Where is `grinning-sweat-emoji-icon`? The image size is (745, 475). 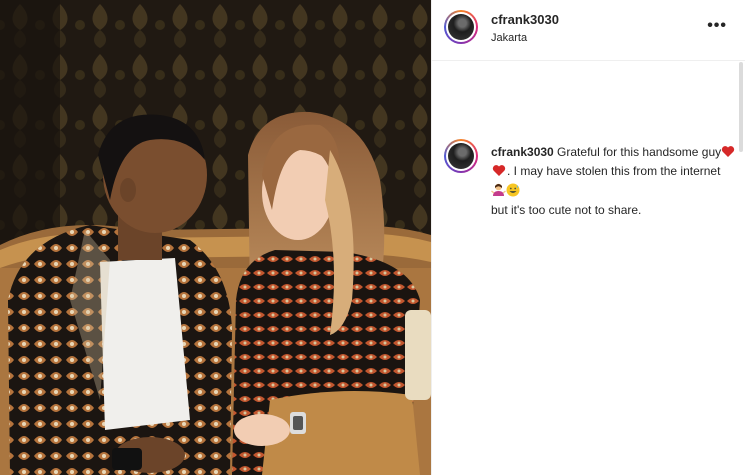 grinning-sweat-emoji-icon is located at coordinates (513, 192).